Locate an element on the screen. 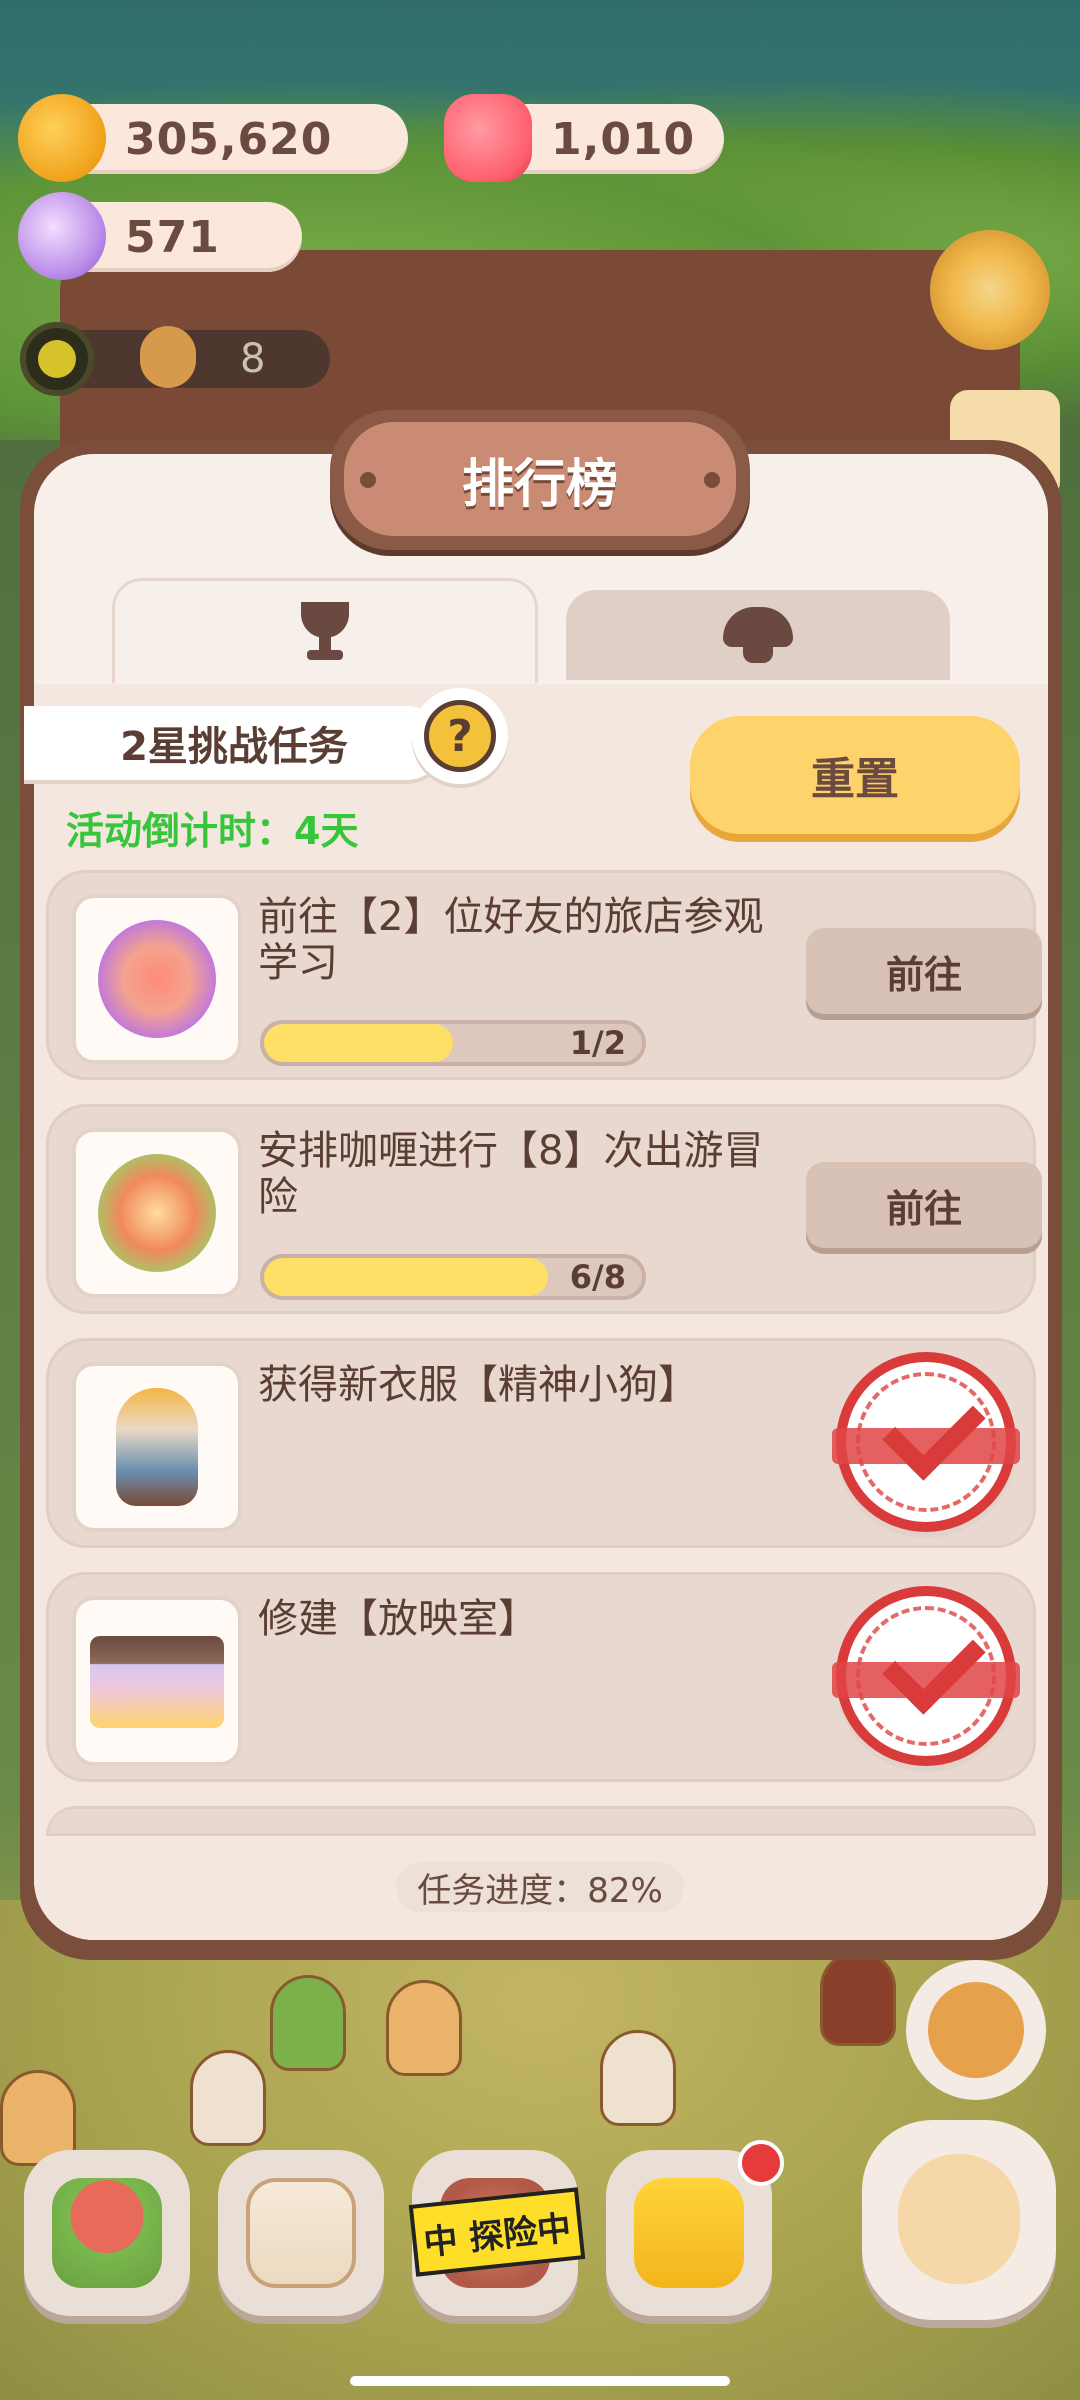 This screenshot has width=1080, height=2400. energy-indicator: 8 is located at coordinates (175, 359).